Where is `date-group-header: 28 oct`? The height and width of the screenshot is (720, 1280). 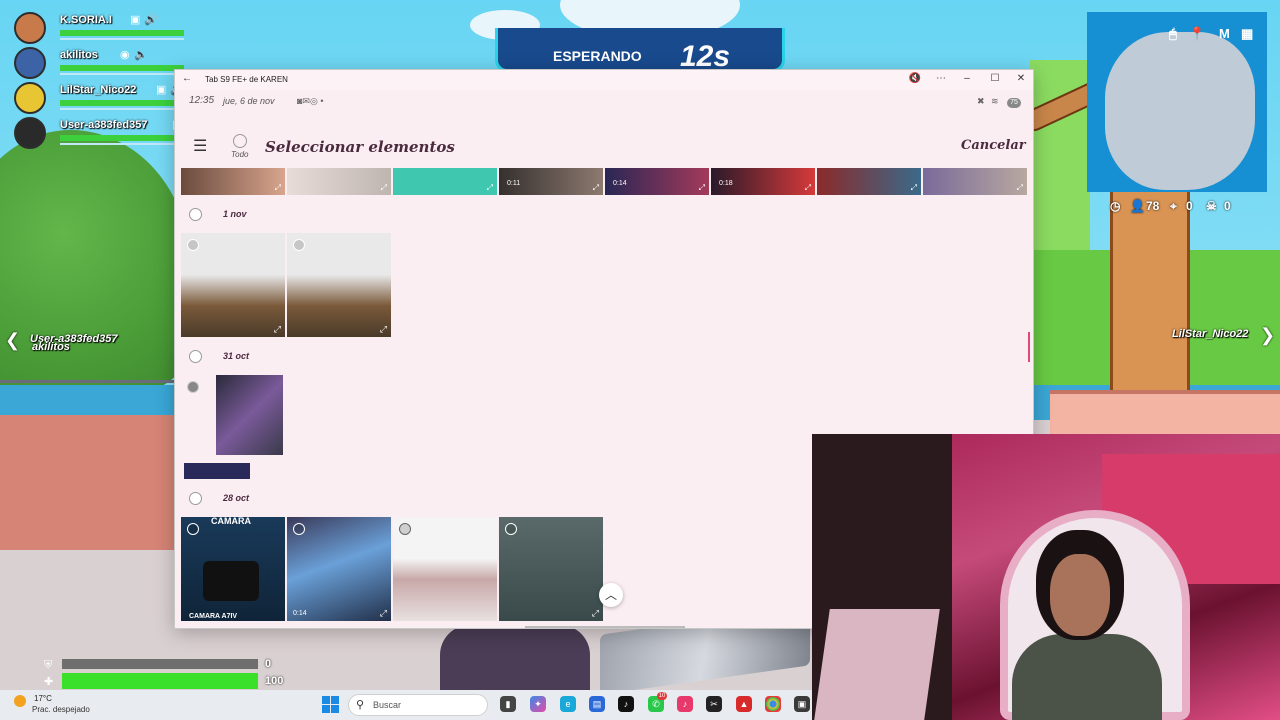 date-group-header: 28 oct is located at coordinates (331, 499).